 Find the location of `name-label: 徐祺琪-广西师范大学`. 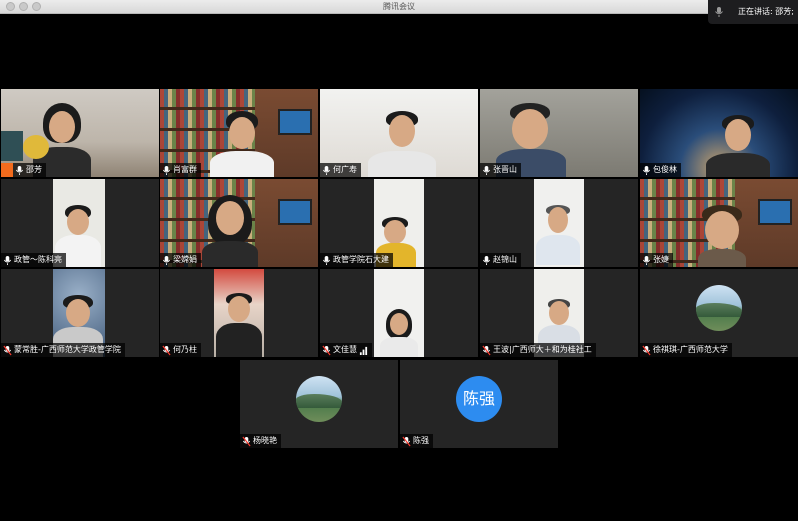

name-label: 徐祺琪-广西师范大学 is located at coordinates (686, 350).